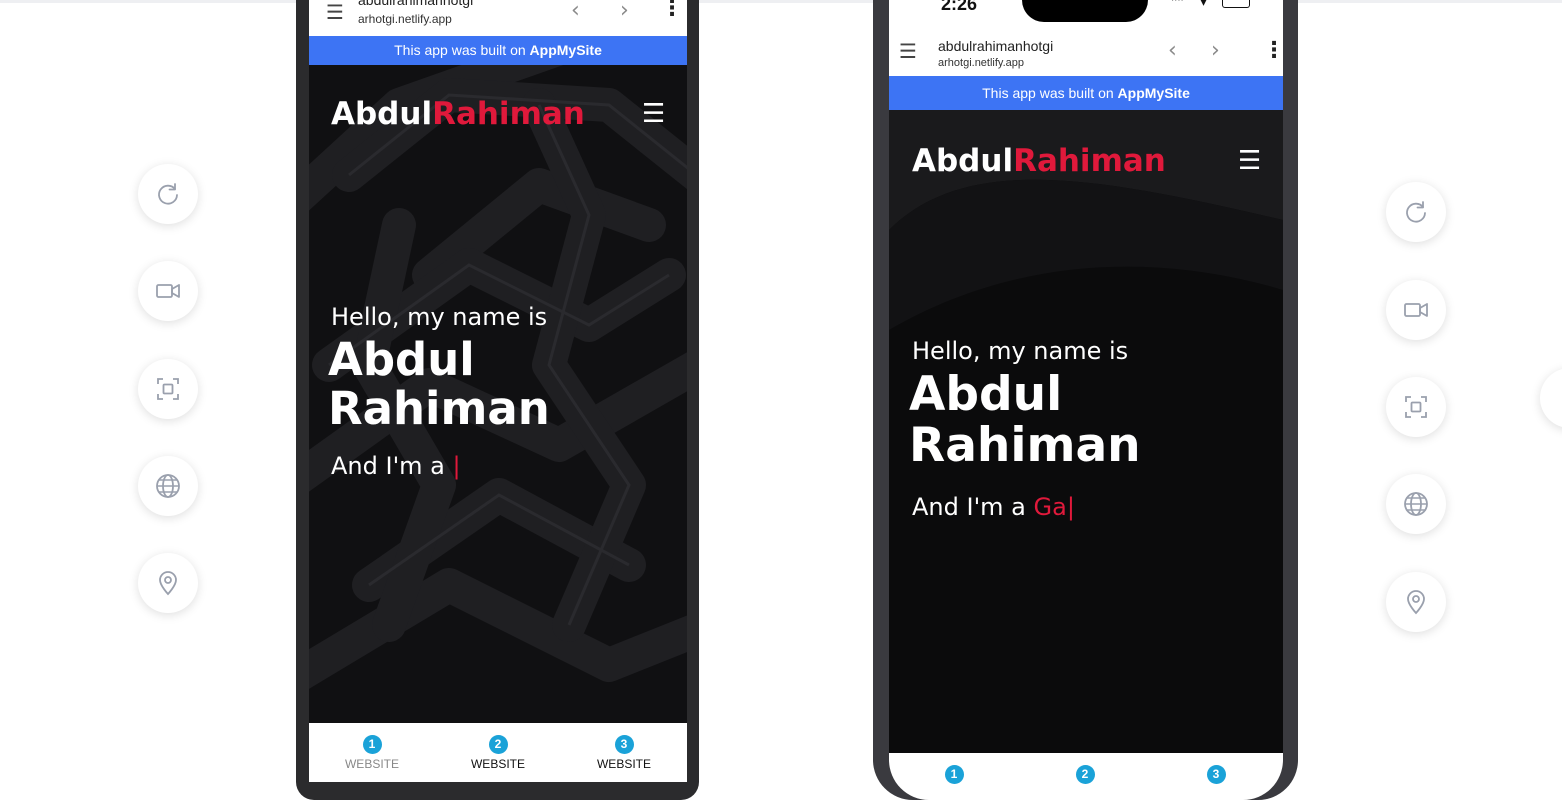 This screenshot has height=800, width=1562. I want to click on hero-role: And I'm a |, so click(396, 466).